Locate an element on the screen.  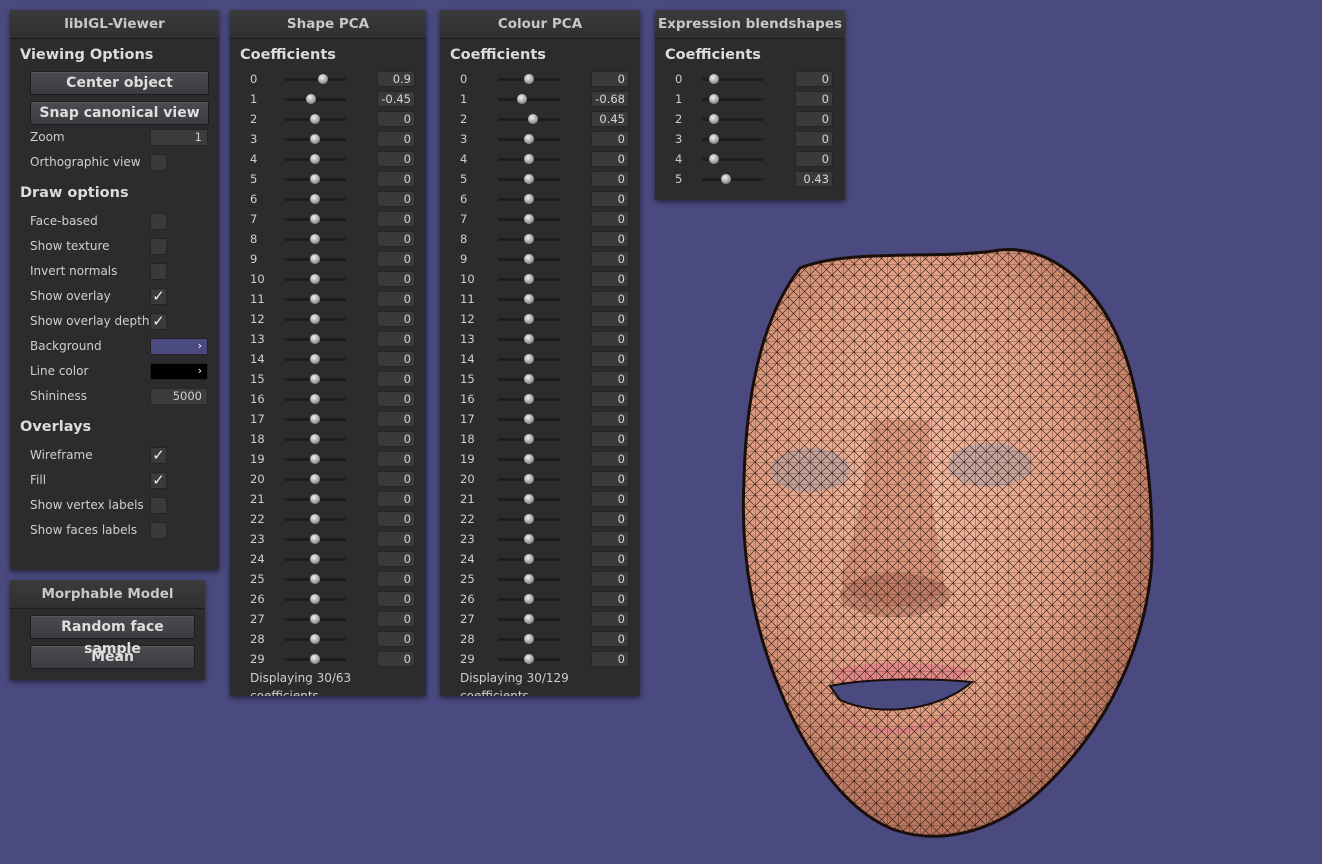
show-faces-labels-checkbox is located at coordinates (158, 530).